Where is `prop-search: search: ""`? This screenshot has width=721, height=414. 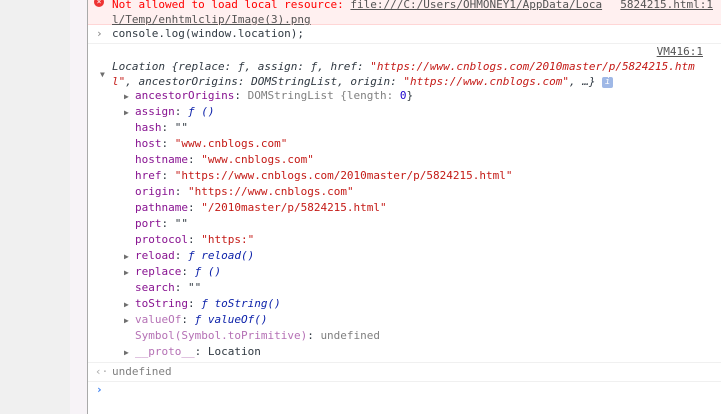
prop-search: search: "" is located at coordinates (168, 288).